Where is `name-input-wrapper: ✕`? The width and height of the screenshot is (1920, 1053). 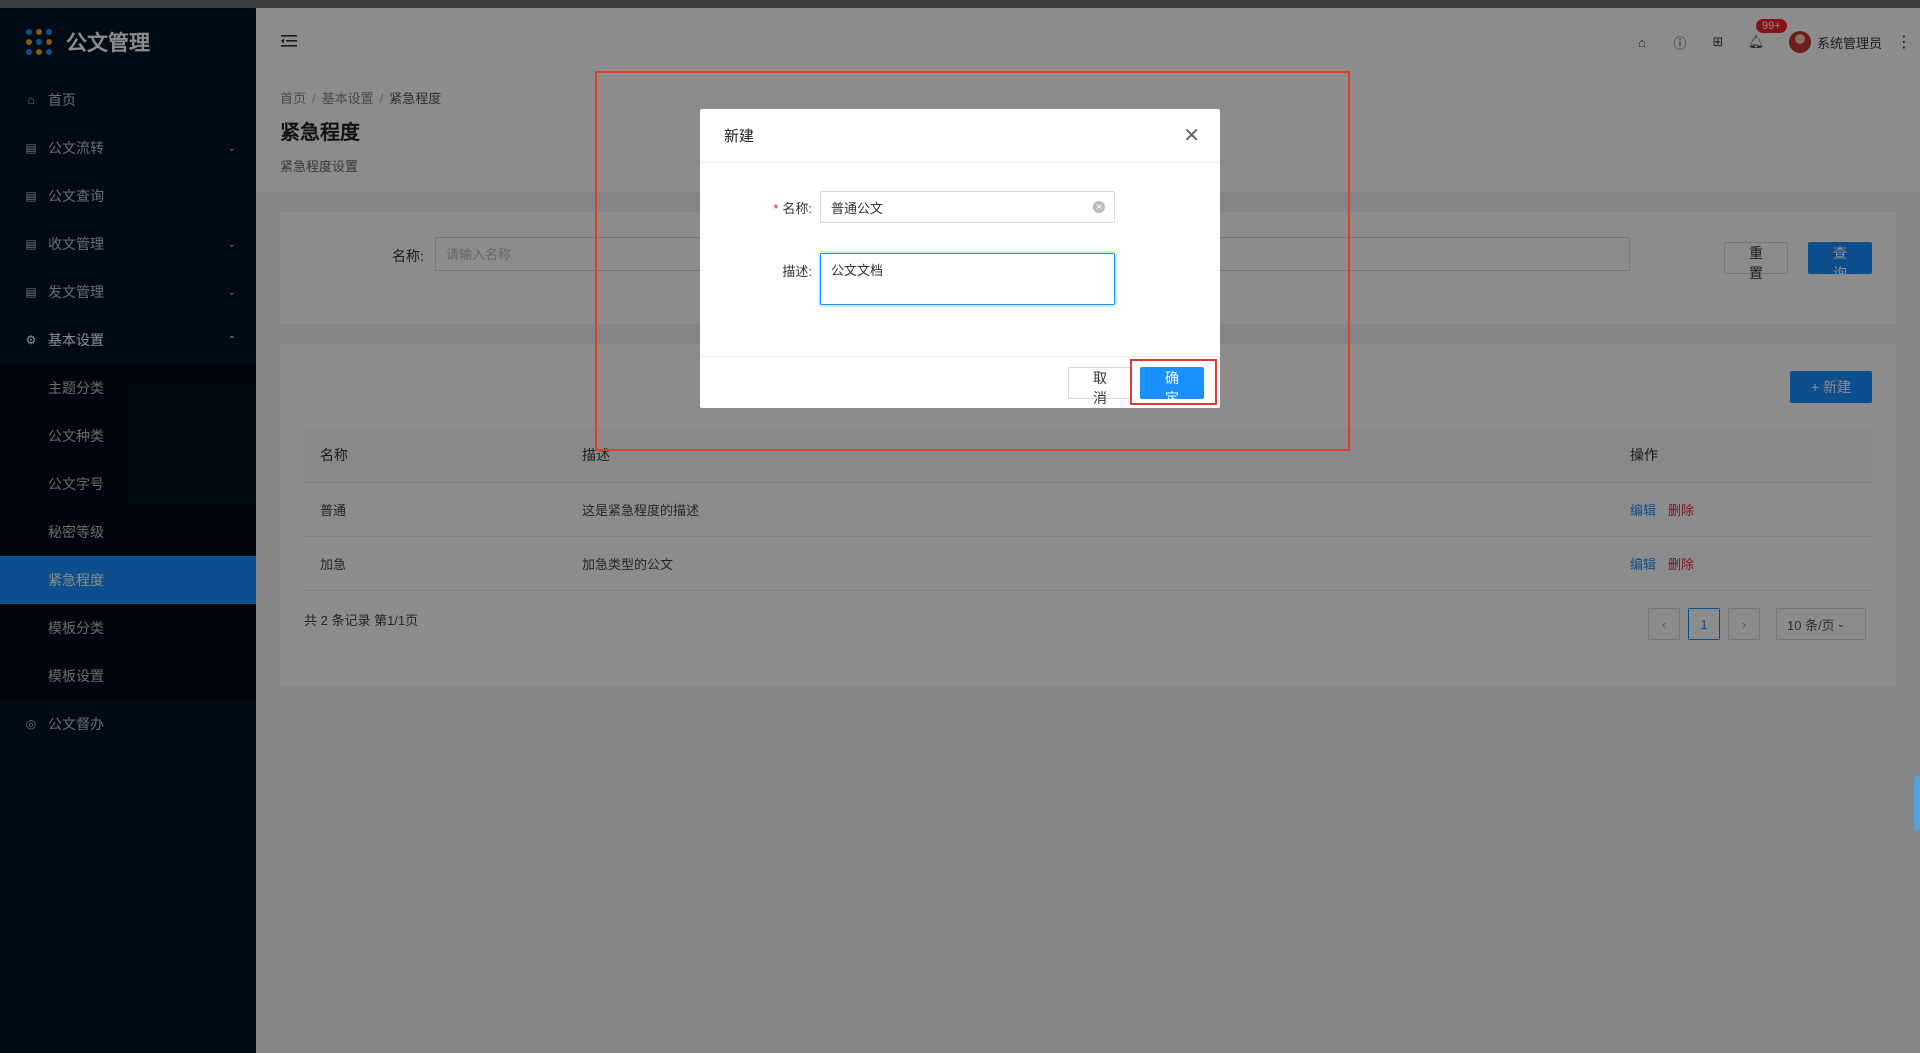 name-input-wrapper: ✕ is located at coordinates (967, 207).